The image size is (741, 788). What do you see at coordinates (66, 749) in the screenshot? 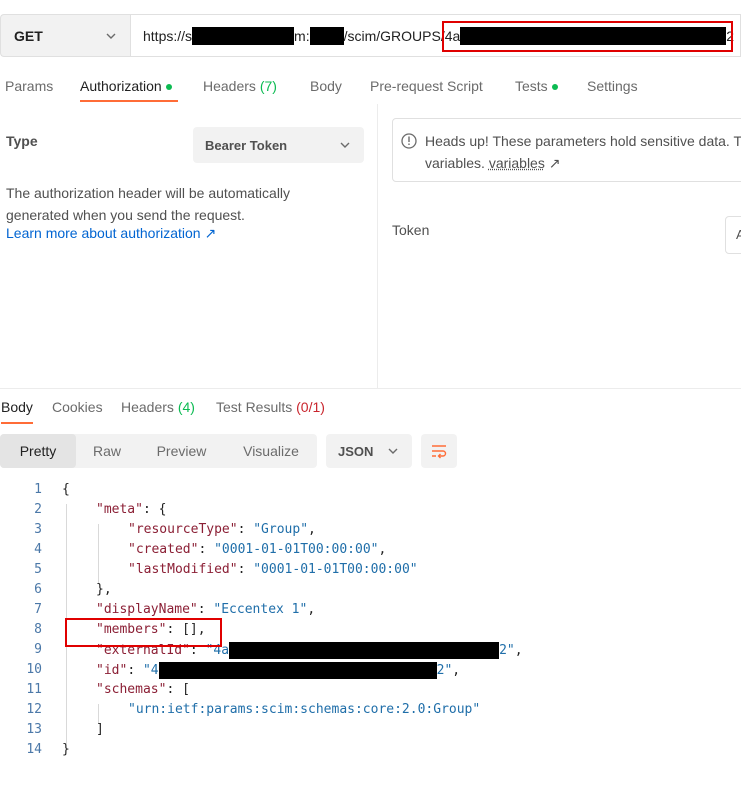
I see `code-text: }` at bounding box center [66, 749].